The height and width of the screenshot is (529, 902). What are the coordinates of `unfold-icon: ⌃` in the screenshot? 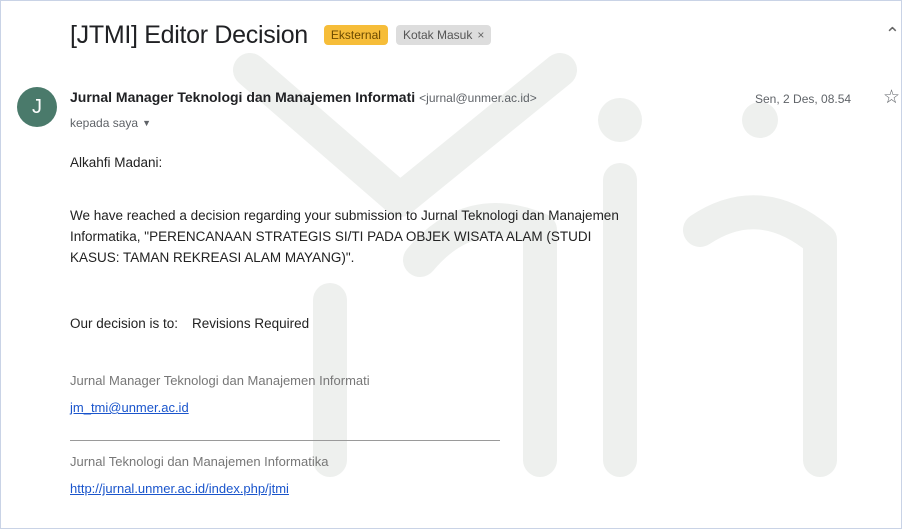 It's located at (892, 34).